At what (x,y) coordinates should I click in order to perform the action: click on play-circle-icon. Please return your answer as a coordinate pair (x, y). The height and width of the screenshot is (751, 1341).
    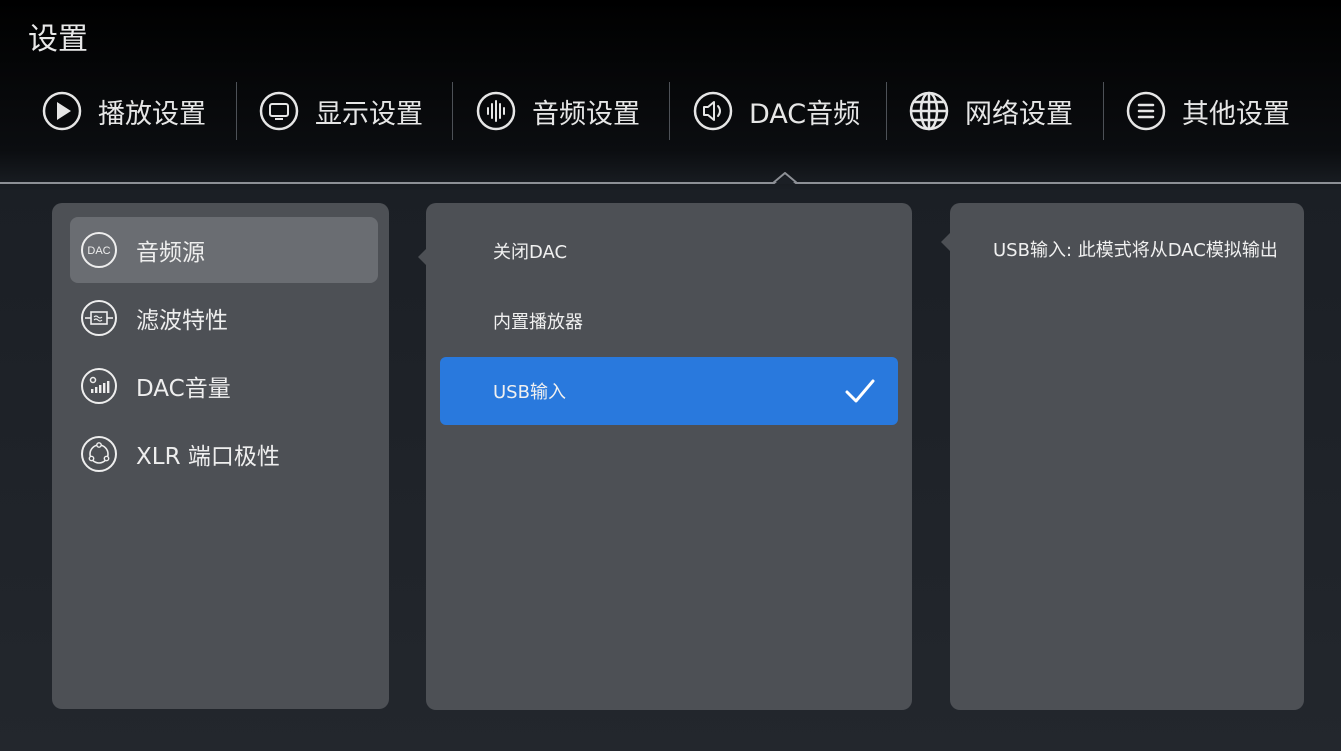
    Looking at the image, I should click on (62, 111).